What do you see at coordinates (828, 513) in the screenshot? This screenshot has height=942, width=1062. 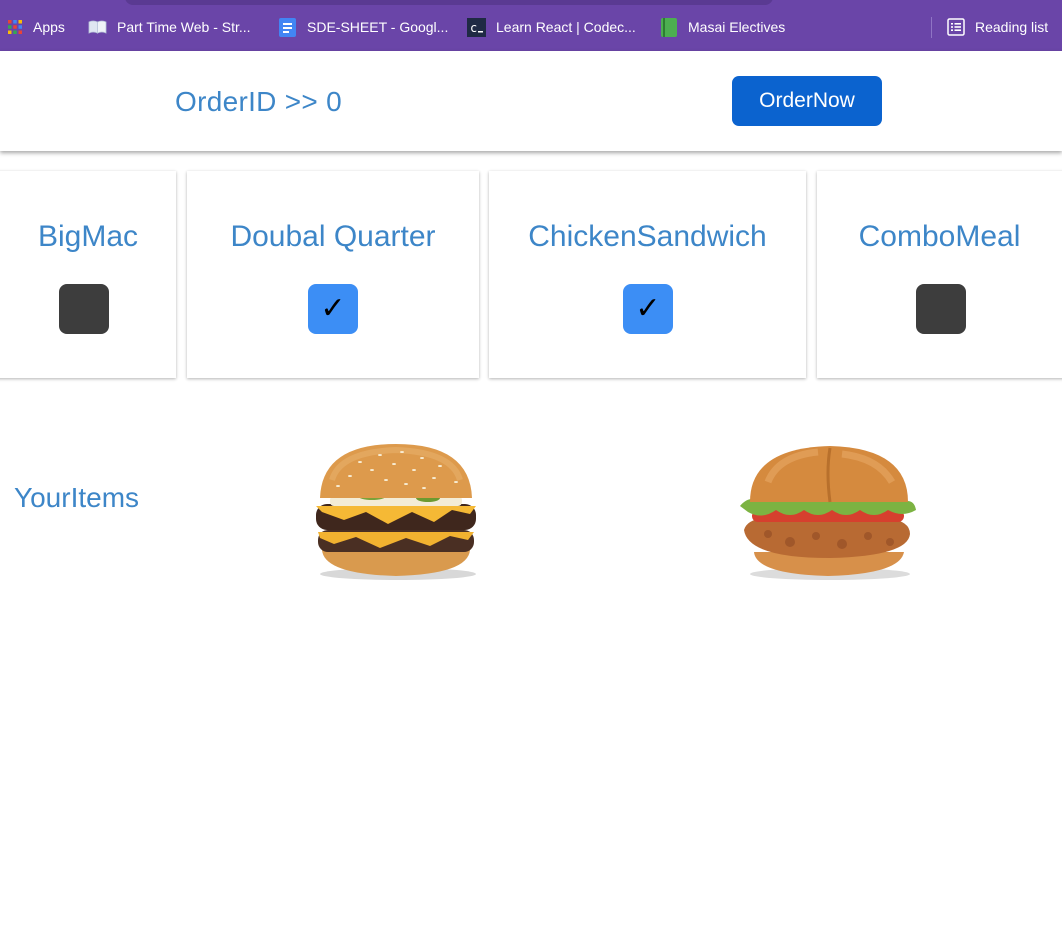 I see `chicken-sandwich-image` at bounding box center [828, 513].